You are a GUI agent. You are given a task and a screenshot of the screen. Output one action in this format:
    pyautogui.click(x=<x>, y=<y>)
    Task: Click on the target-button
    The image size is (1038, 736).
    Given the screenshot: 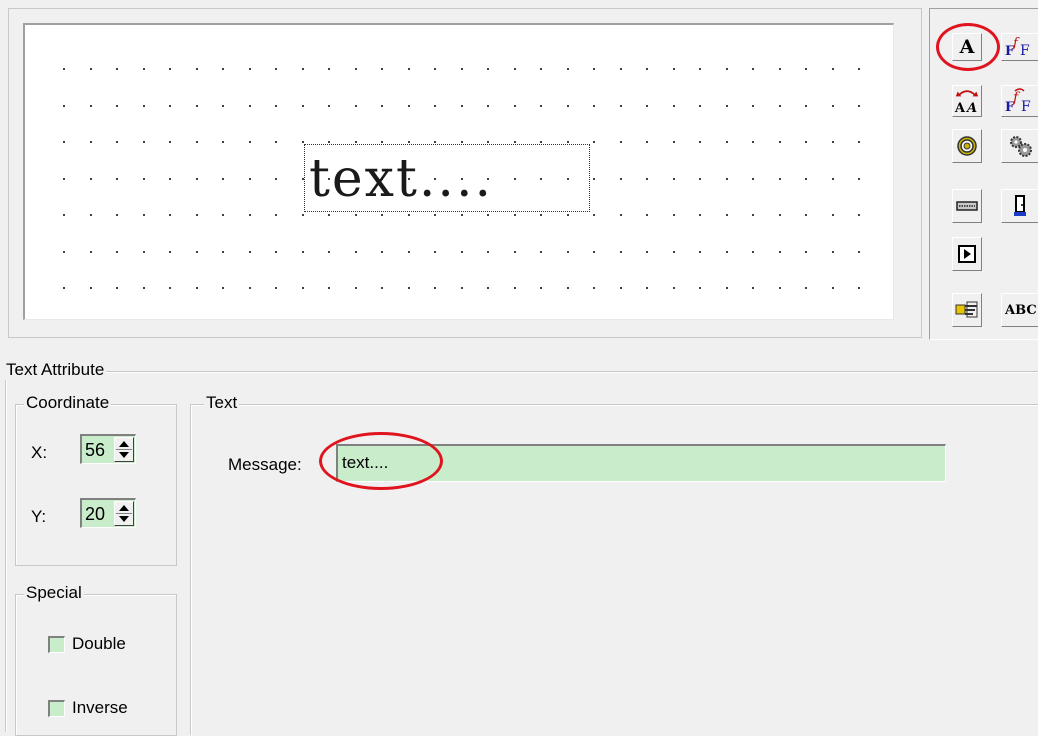 What is the action you would take?
    pyautogui.click(x=967, y=146)
    